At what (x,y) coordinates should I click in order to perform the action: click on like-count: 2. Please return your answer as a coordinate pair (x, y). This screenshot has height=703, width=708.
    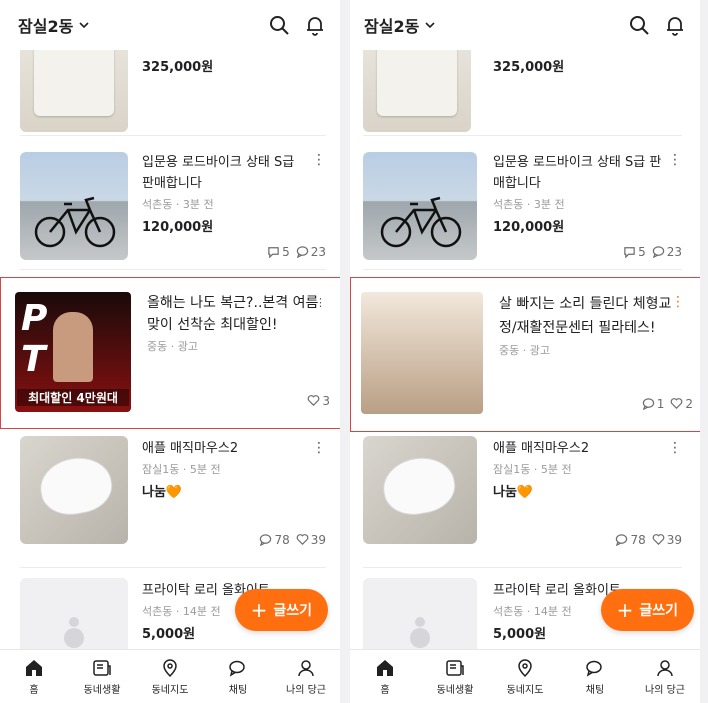
    Looking at the image, I should click on (681, 404).